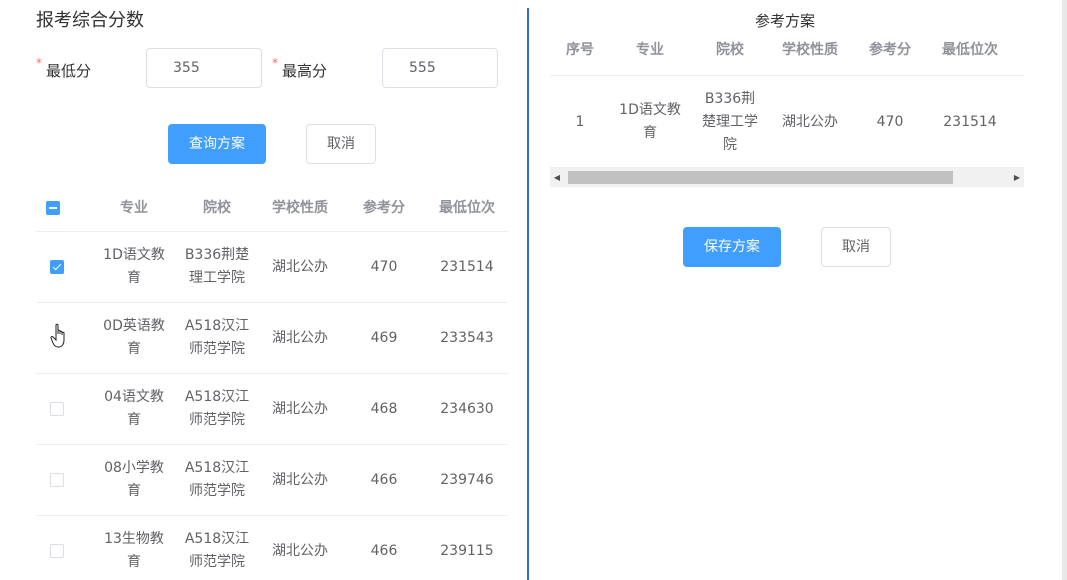  I want to click on table-row: 0D英语教育 A518汉江 师范学院 湖北公办 469 233543, so click(272, 338).